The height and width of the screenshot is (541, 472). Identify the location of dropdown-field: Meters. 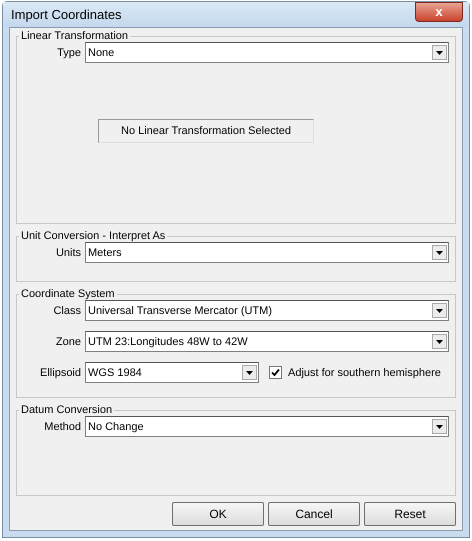
(267, 252).